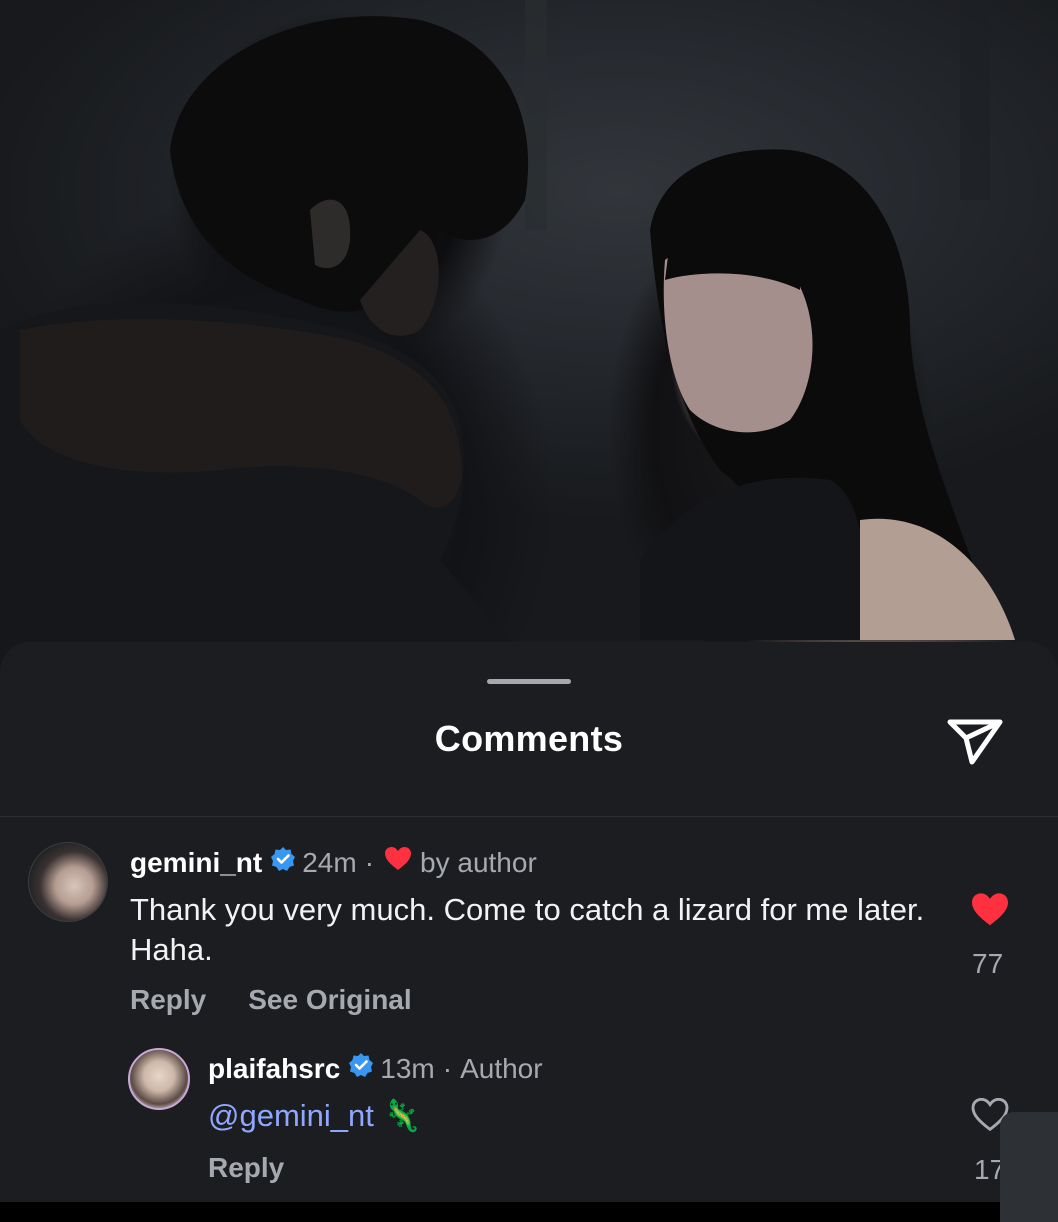 The width and height of the screenshot is (1058, 1222). Describe the element at coordinates (529, 738) in the screenshot. I see `sheet-title: Comments` at that location.